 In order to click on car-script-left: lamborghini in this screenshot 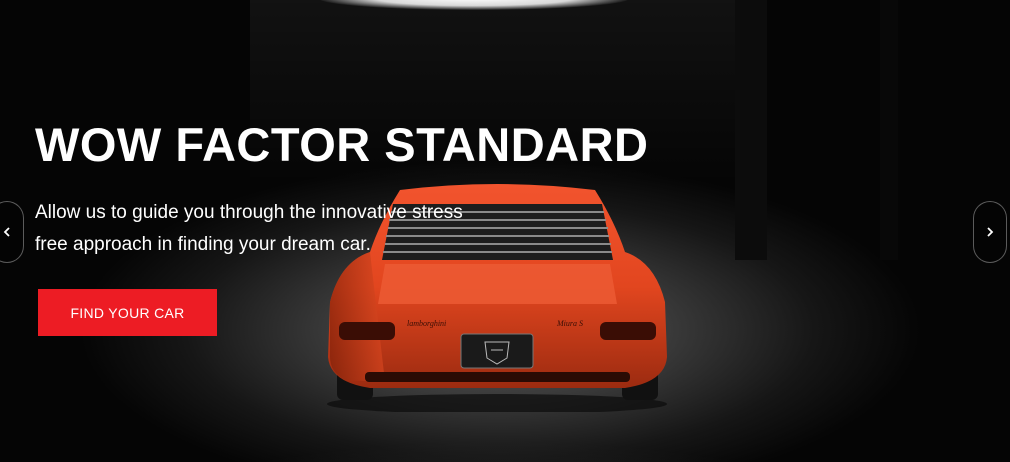, I will do `click(426, 323)`.